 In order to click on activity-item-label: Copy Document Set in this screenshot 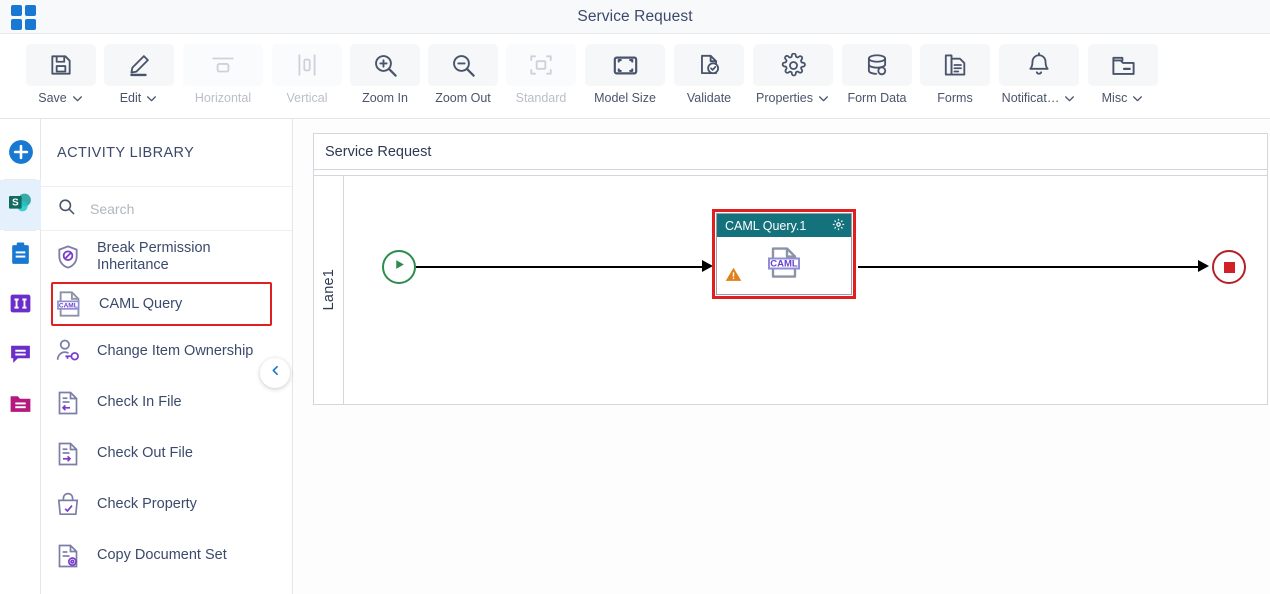, I will do `click(162, 555)`.